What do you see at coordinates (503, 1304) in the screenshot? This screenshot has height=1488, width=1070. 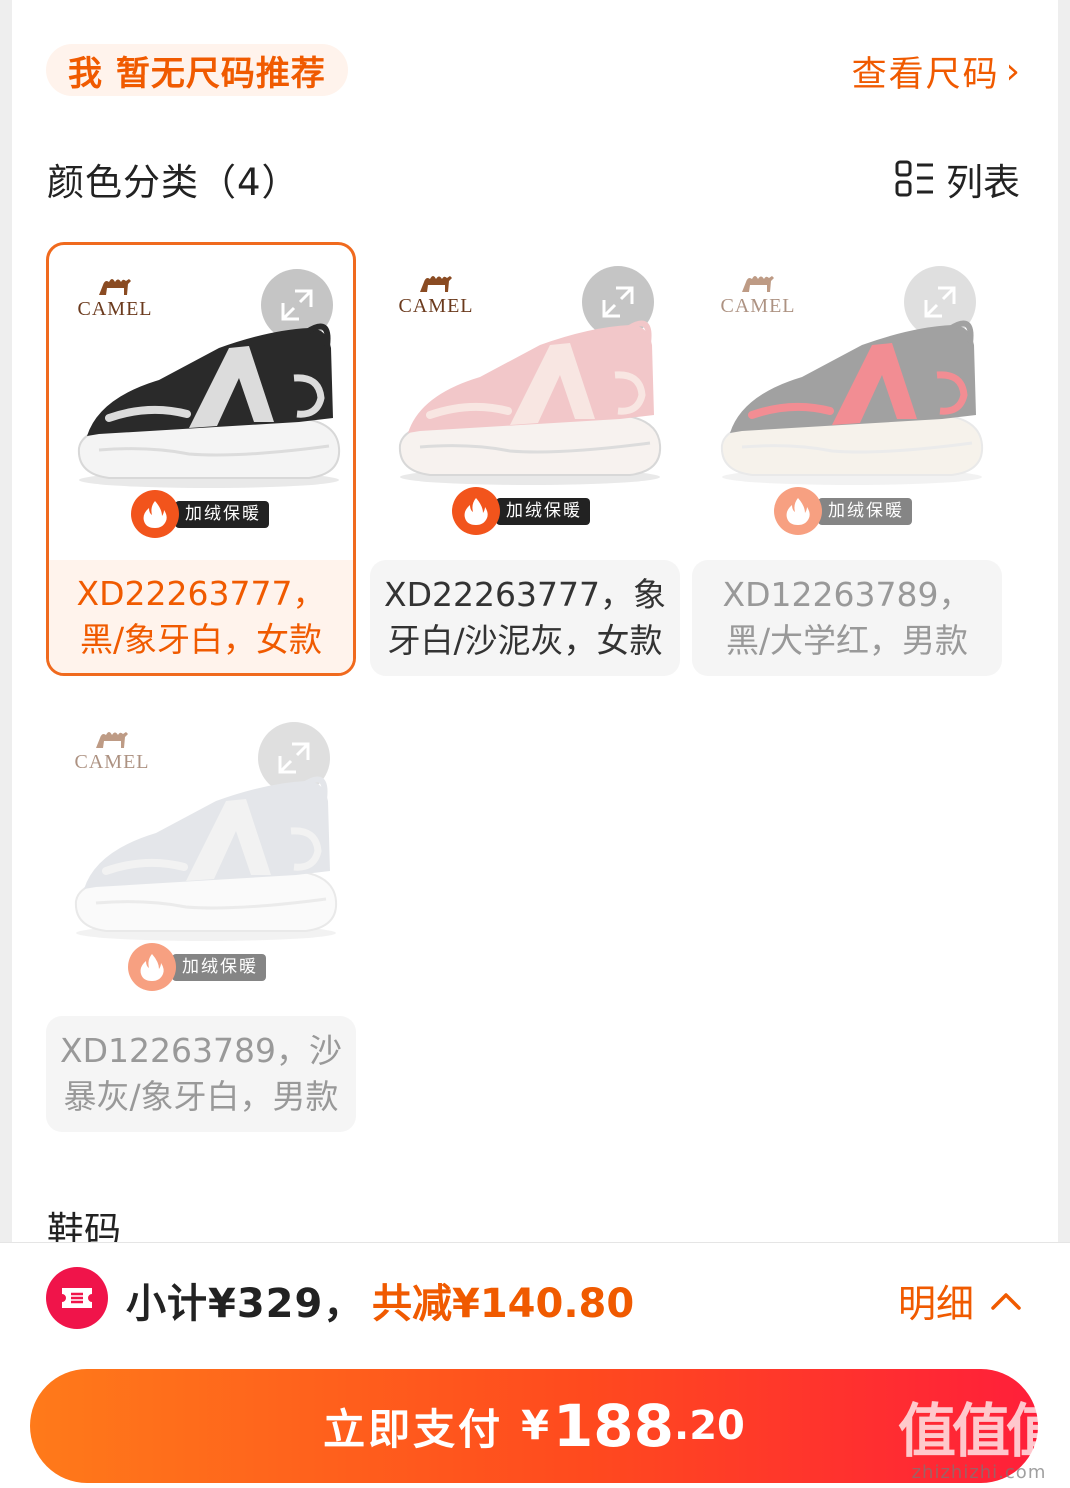 I see `discount-text: 共减¥140.80` at bounding box center [503, 1304].